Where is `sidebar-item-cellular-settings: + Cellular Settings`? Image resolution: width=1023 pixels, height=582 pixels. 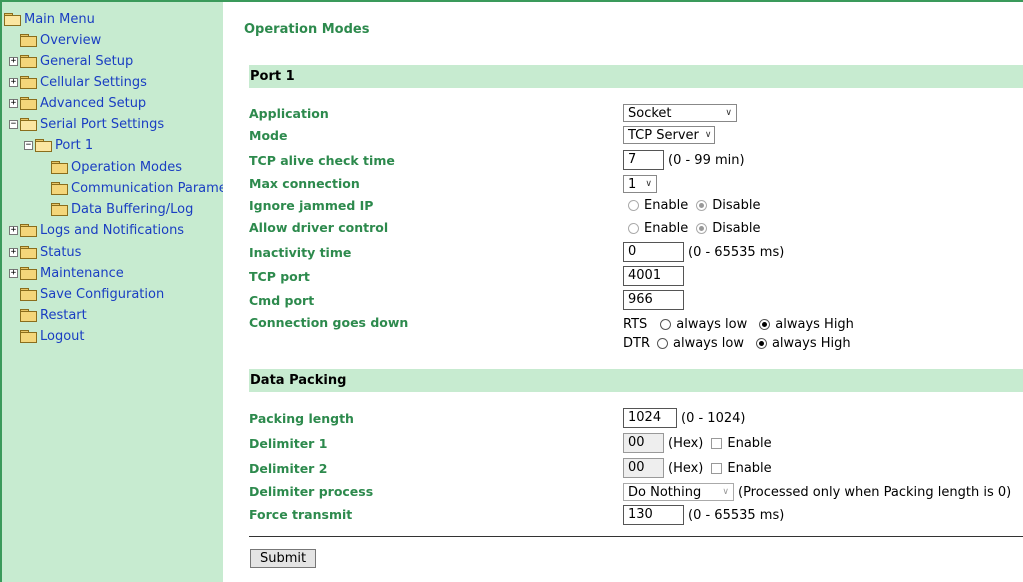
sidebar-item-cellular-settings: + Cellular Settings is located at coordinates (78, 82).